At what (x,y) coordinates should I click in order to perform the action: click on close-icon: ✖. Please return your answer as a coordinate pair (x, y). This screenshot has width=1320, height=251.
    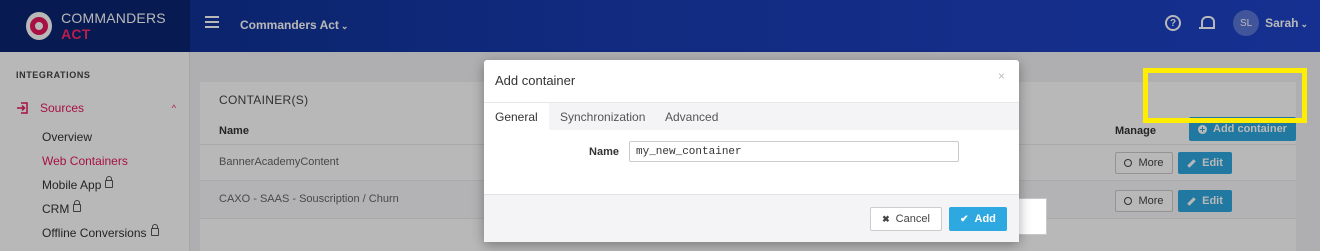
    Looking at the image, I should click on (886, 218).